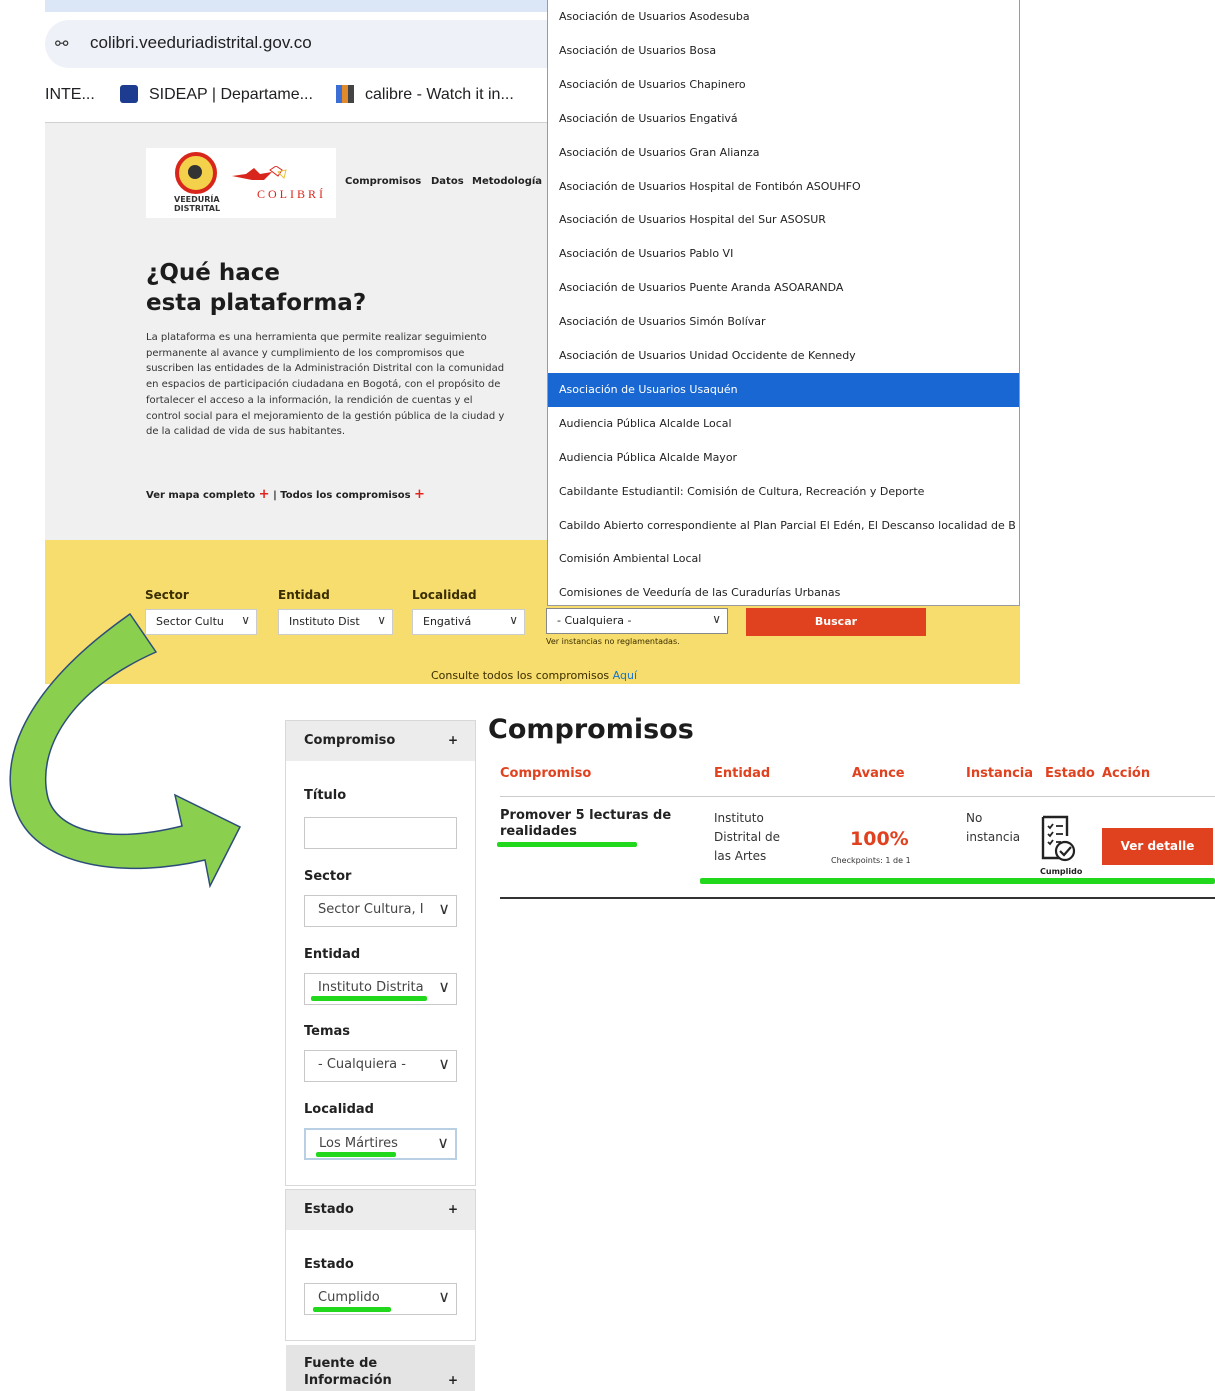  Describe the element at coordinates (383, 181) in the screenshot. I see `nav-compromisos: Compromisos` at that location.